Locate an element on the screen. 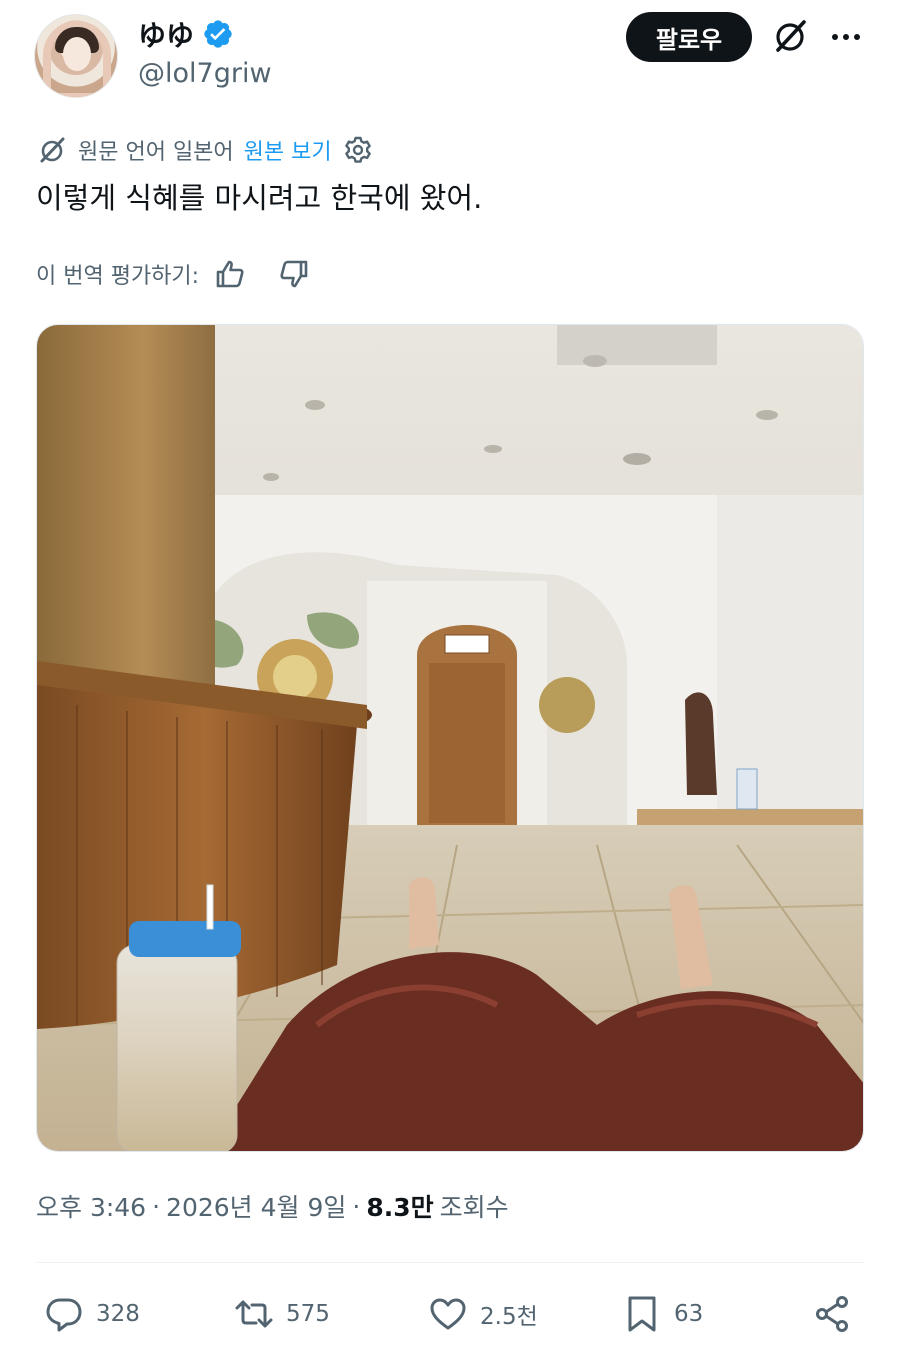 This screenshot has height=1366, width=900. bookmark-button: 63 is located at coordinates (662, 1314).